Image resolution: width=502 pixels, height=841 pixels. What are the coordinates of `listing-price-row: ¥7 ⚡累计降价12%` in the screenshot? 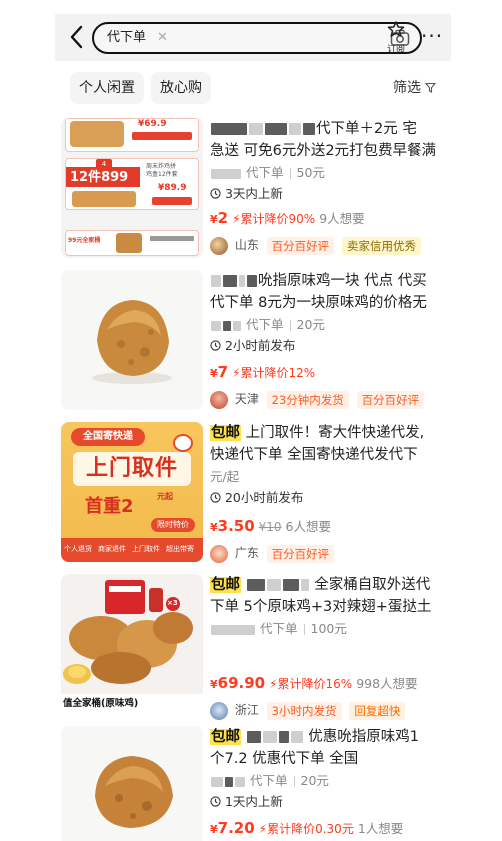 It's located at (330, 373).